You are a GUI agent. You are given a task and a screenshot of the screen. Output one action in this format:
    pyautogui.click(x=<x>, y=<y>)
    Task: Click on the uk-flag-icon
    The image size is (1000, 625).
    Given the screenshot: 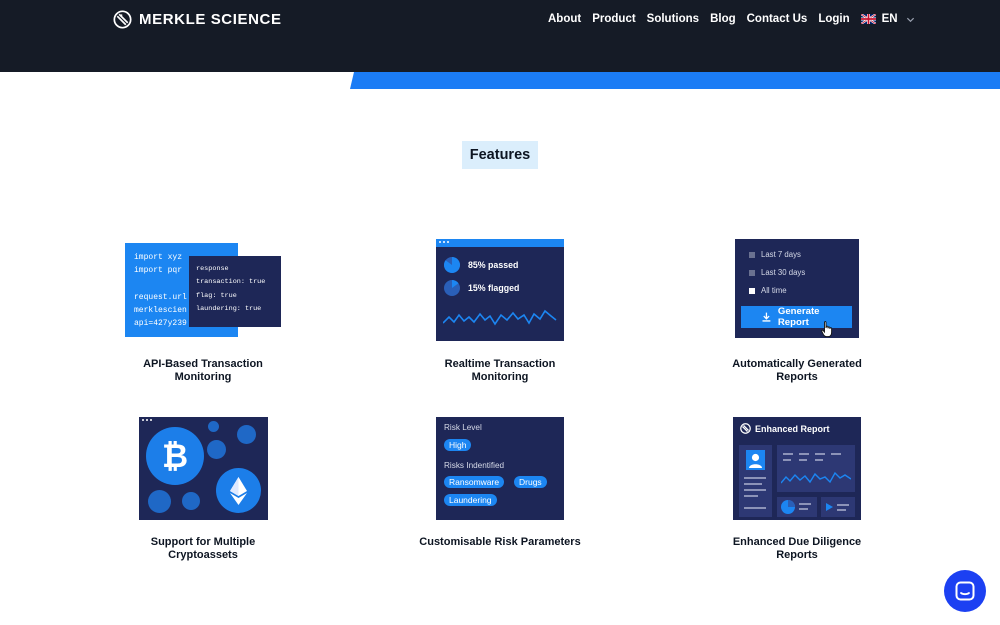 What is the action you would take?
    pyautogui.click(x=868, y=19)
    